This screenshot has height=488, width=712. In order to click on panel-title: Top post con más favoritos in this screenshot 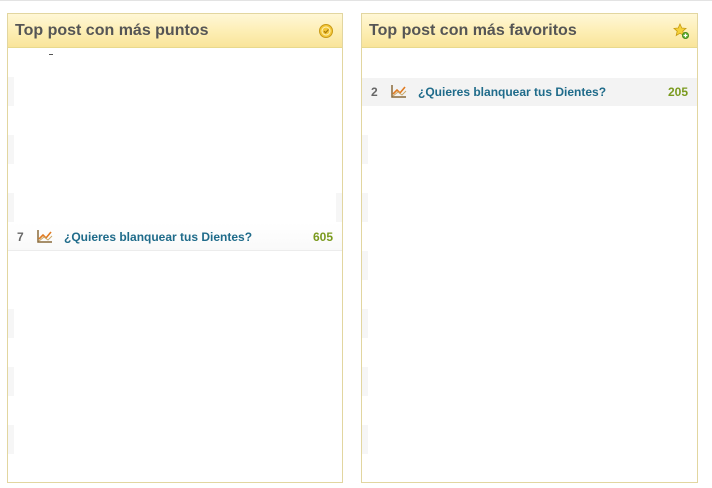, I will do `click(473, 30)`.